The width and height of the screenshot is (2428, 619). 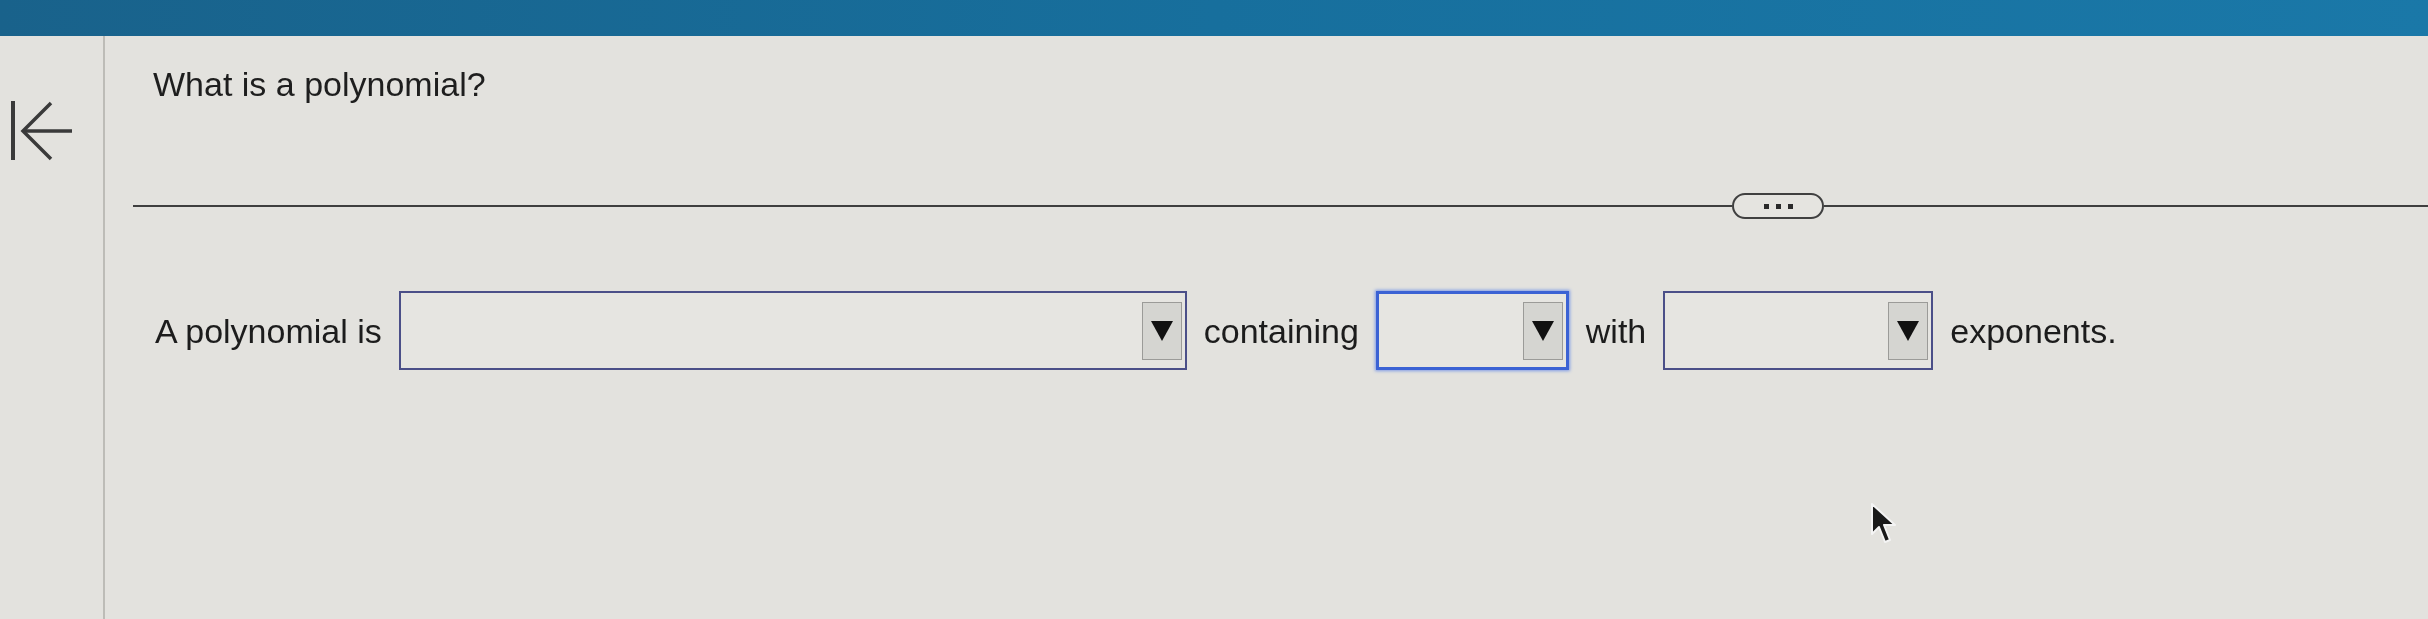 I want to click on sentence-text: with, so click(x=1616, y=330).